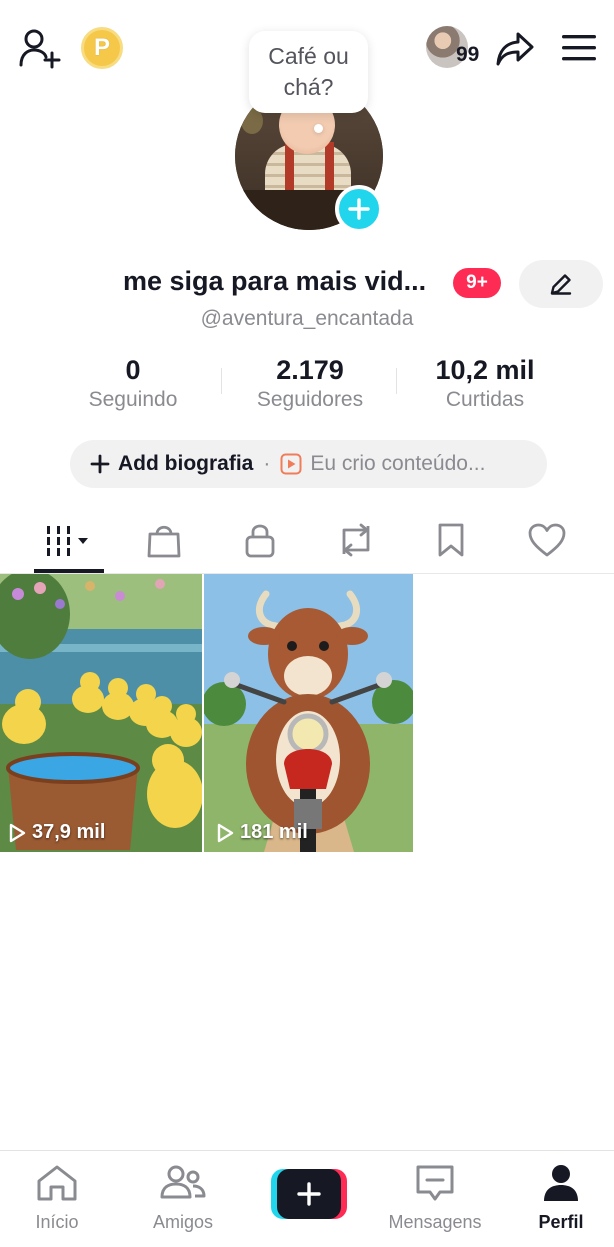  I want to click on add-bio-button: Add biografia, so click(185, 464).